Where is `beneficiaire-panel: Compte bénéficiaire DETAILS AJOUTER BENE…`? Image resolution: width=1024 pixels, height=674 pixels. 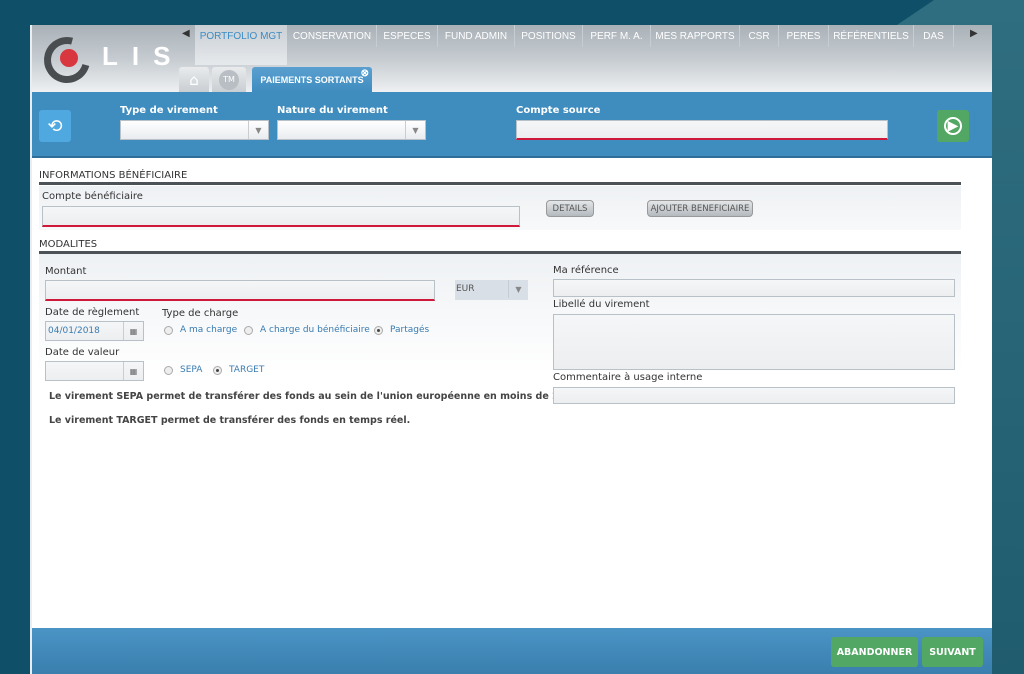
beneficiaire-panel: Compte bénéficiaire DETAILS AJOUTER BENE… is located at coordinates (500, 208).